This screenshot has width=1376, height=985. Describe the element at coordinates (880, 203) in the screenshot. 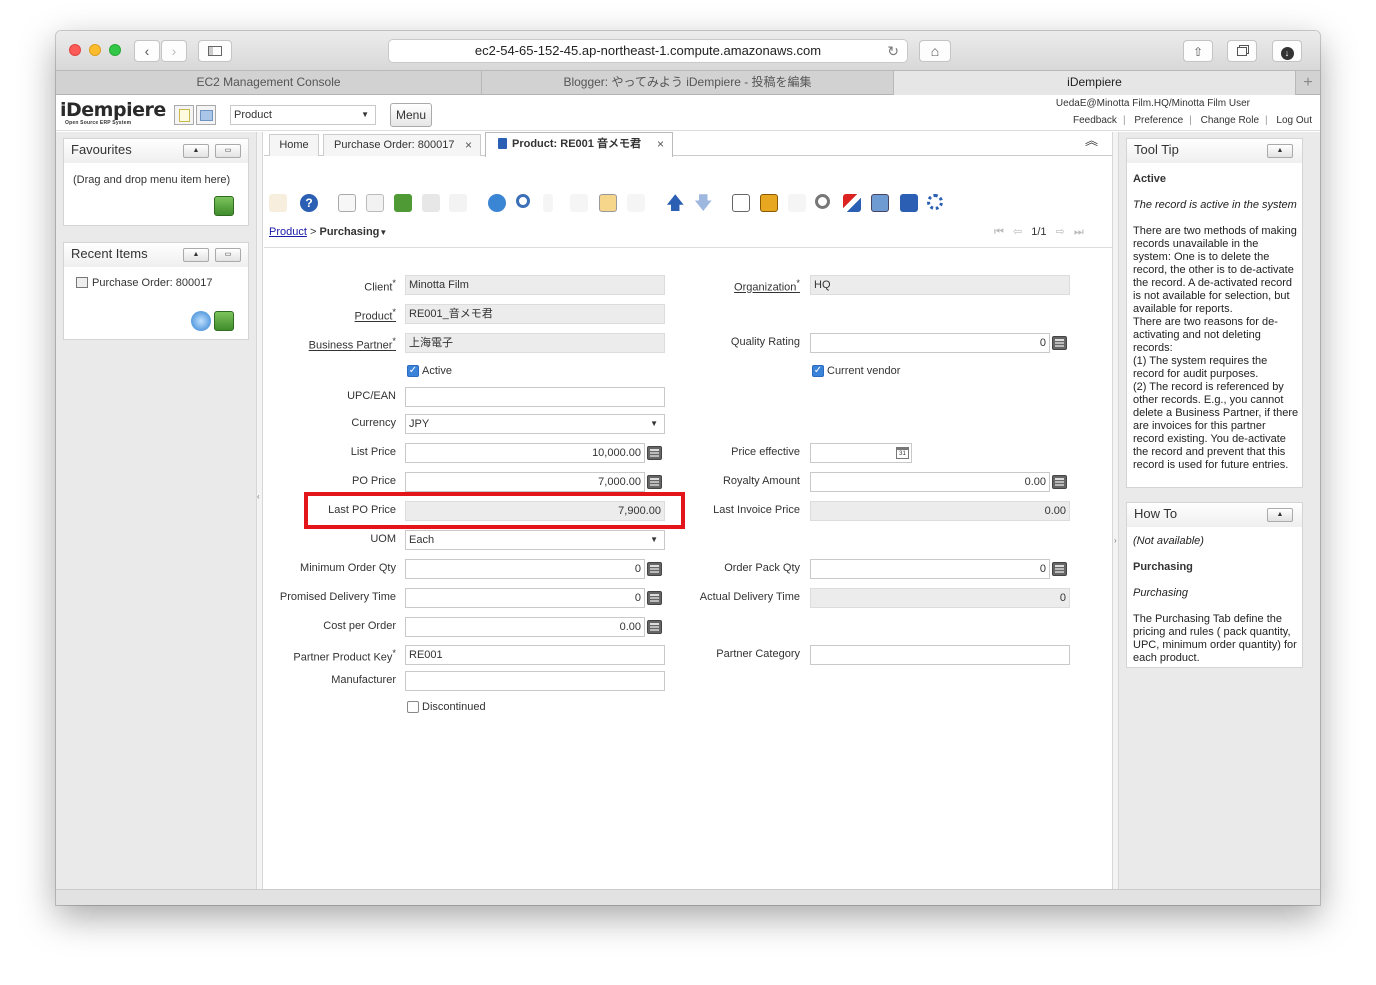

I see `product-info-icon` at that location.